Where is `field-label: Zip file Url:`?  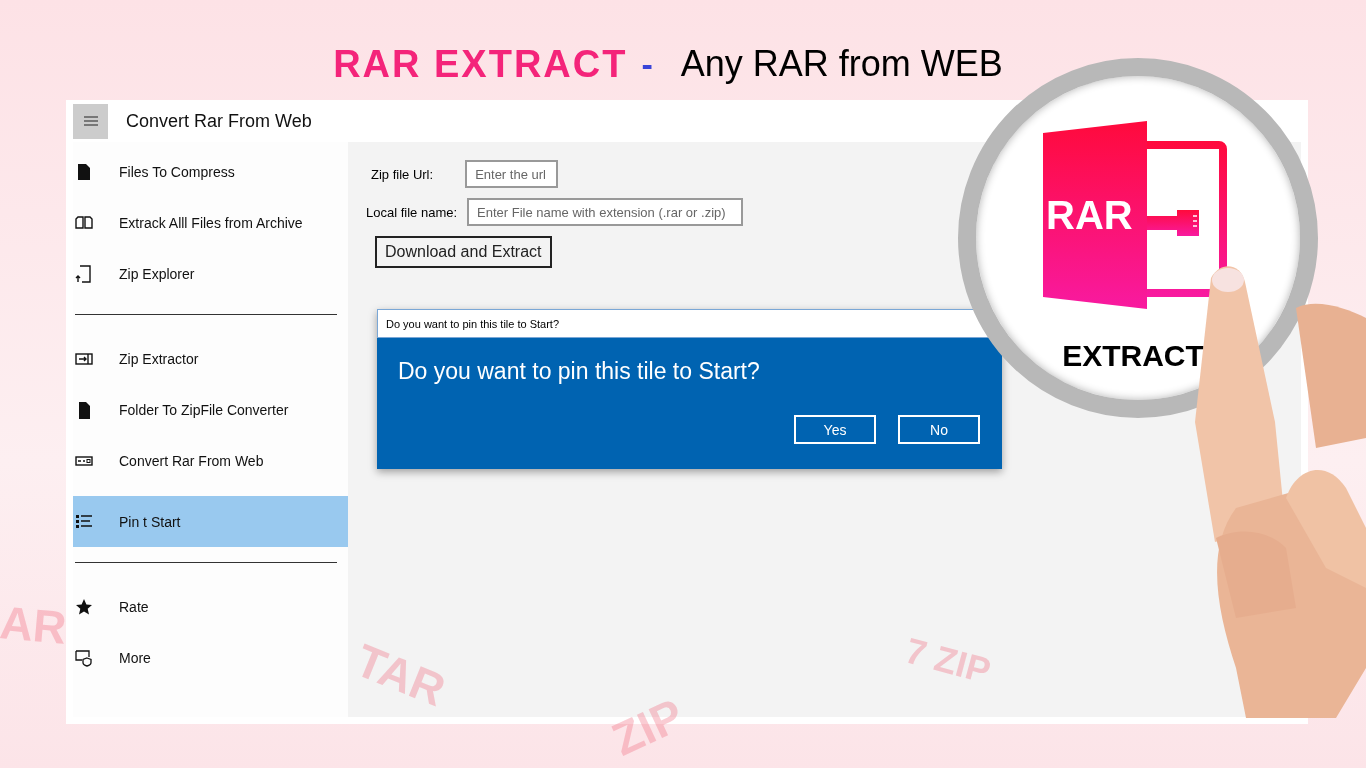
field-label: Zip file Url: is located at coordinates (402, 174).